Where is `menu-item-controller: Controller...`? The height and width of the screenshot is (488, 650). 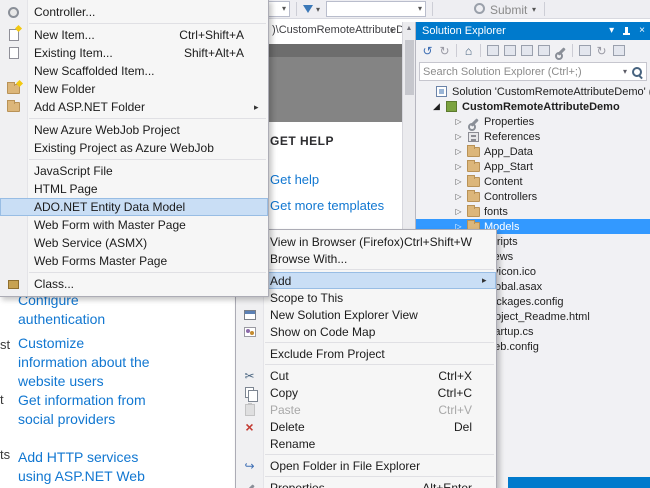
menu-item-controller: Controller... is located at coordinates (134, 12).